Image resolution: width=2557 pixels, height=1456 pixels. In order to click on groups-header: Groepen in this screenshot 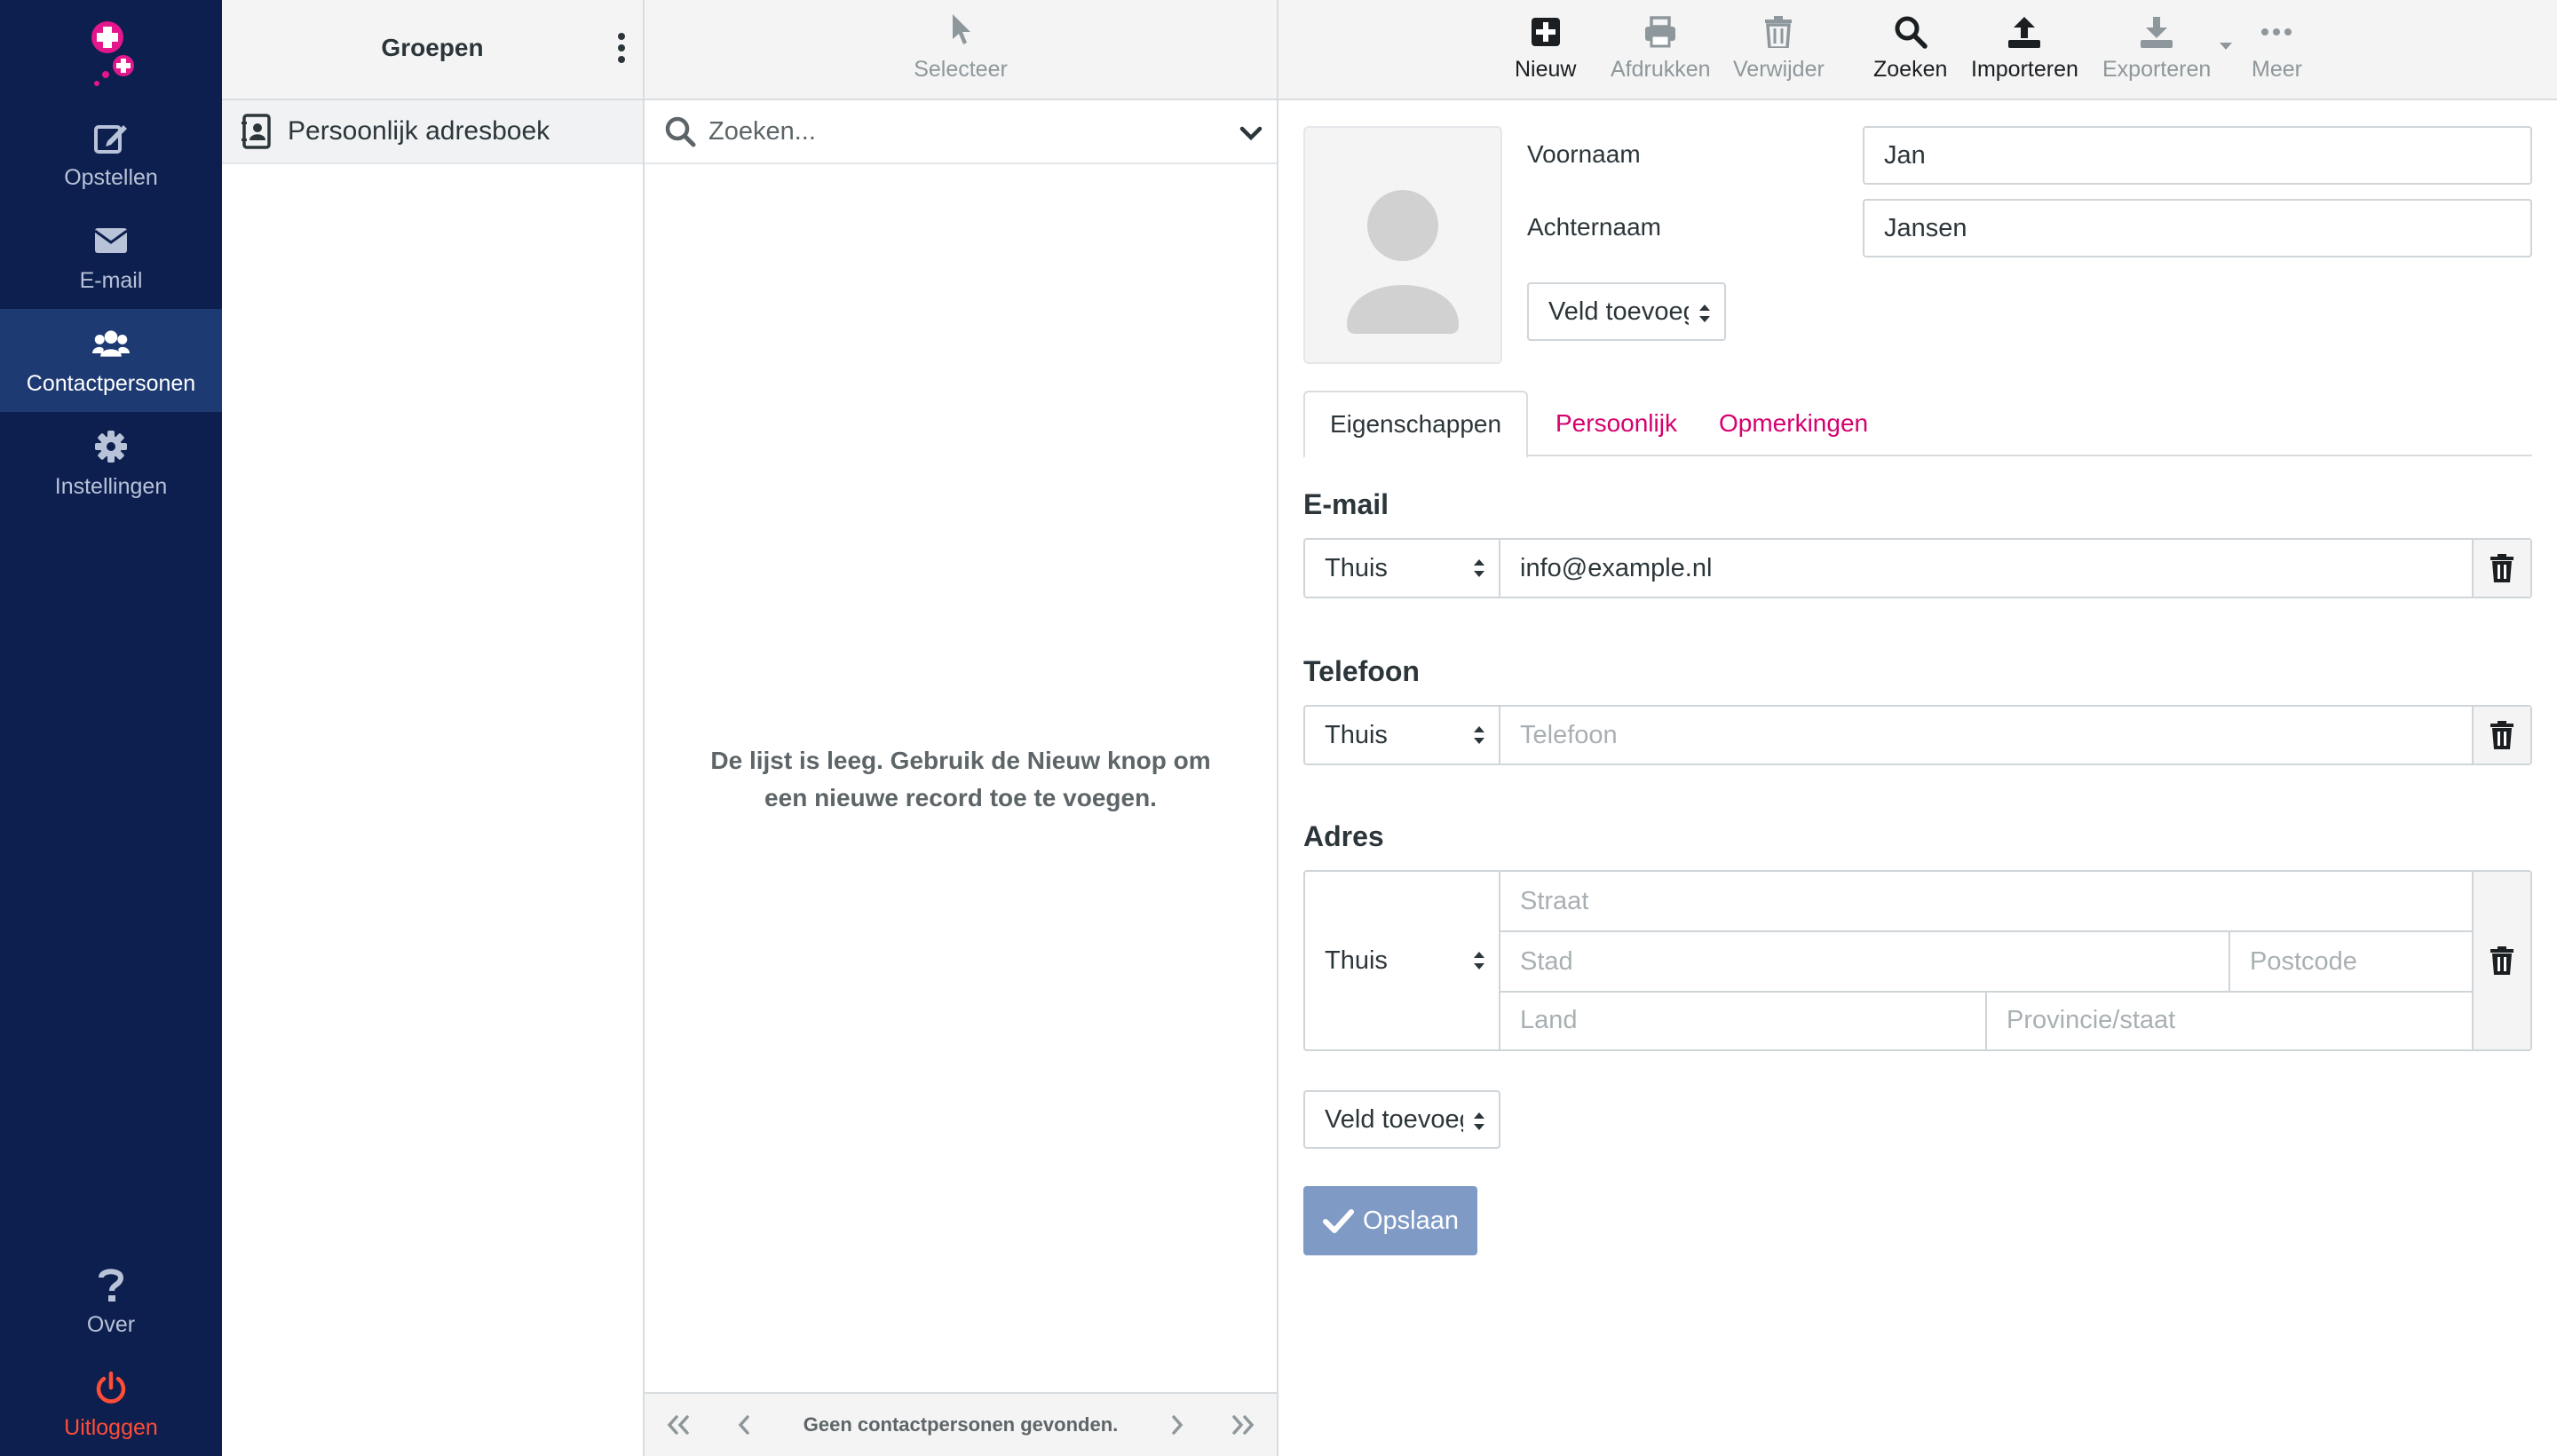, I will do `click(432, 50)`.